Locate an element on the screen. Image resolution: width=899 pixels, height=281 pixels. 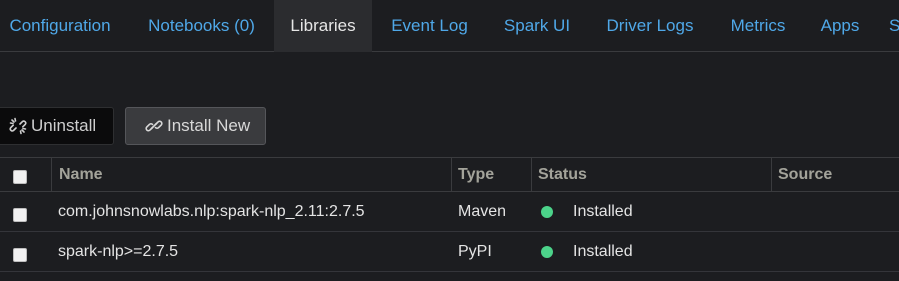
tab-configuration: Configuration is located at coordinates (60, 26).